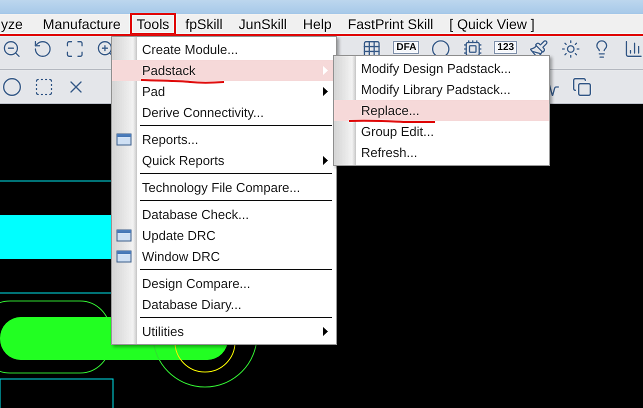  Describe the element at coordinates (43, 49) in the screenshot. I see `rotate-icon` at that location.